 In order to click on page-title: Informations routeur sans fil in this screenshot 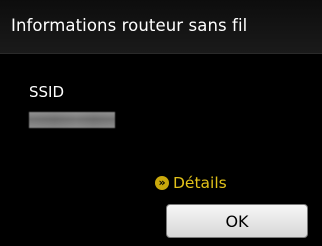, I will do `click(129, 25)`.